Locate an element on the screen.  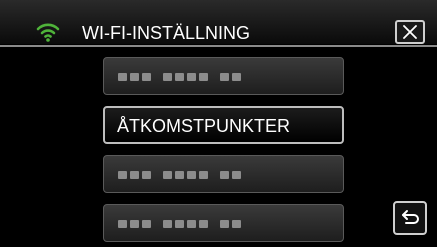
page-title: WI-FI-INSTÄLLNING is located at coordinates (166, 33).